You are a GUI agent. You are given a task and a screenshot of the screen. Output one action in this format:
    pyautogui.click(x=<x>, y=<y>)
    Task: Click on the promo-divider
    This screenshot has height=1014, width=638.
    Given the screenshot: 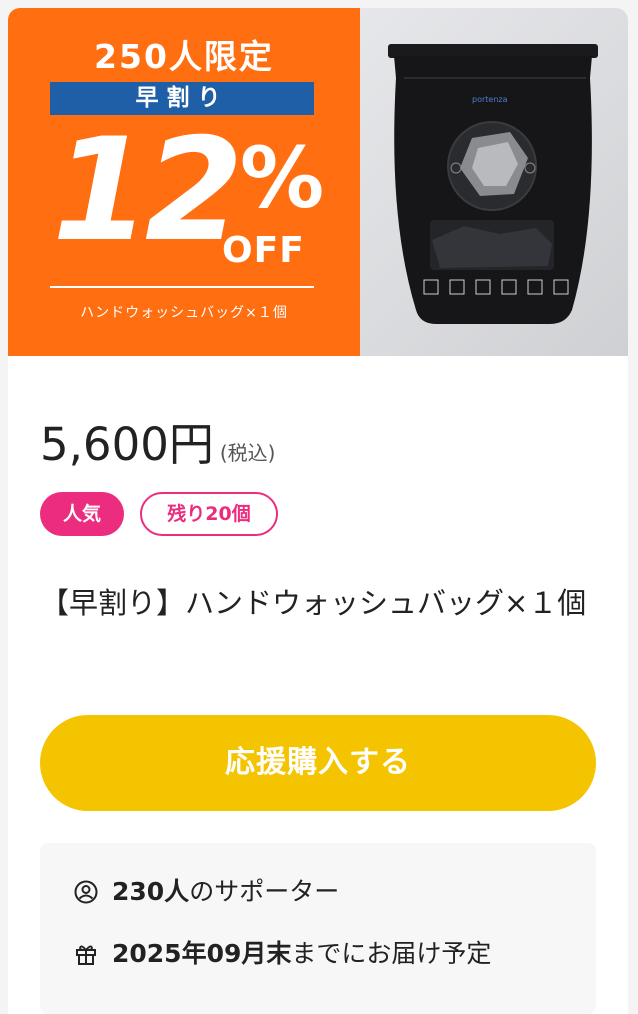 What is the action you would take?
    pyautogui.click(x=182, y=287)
    